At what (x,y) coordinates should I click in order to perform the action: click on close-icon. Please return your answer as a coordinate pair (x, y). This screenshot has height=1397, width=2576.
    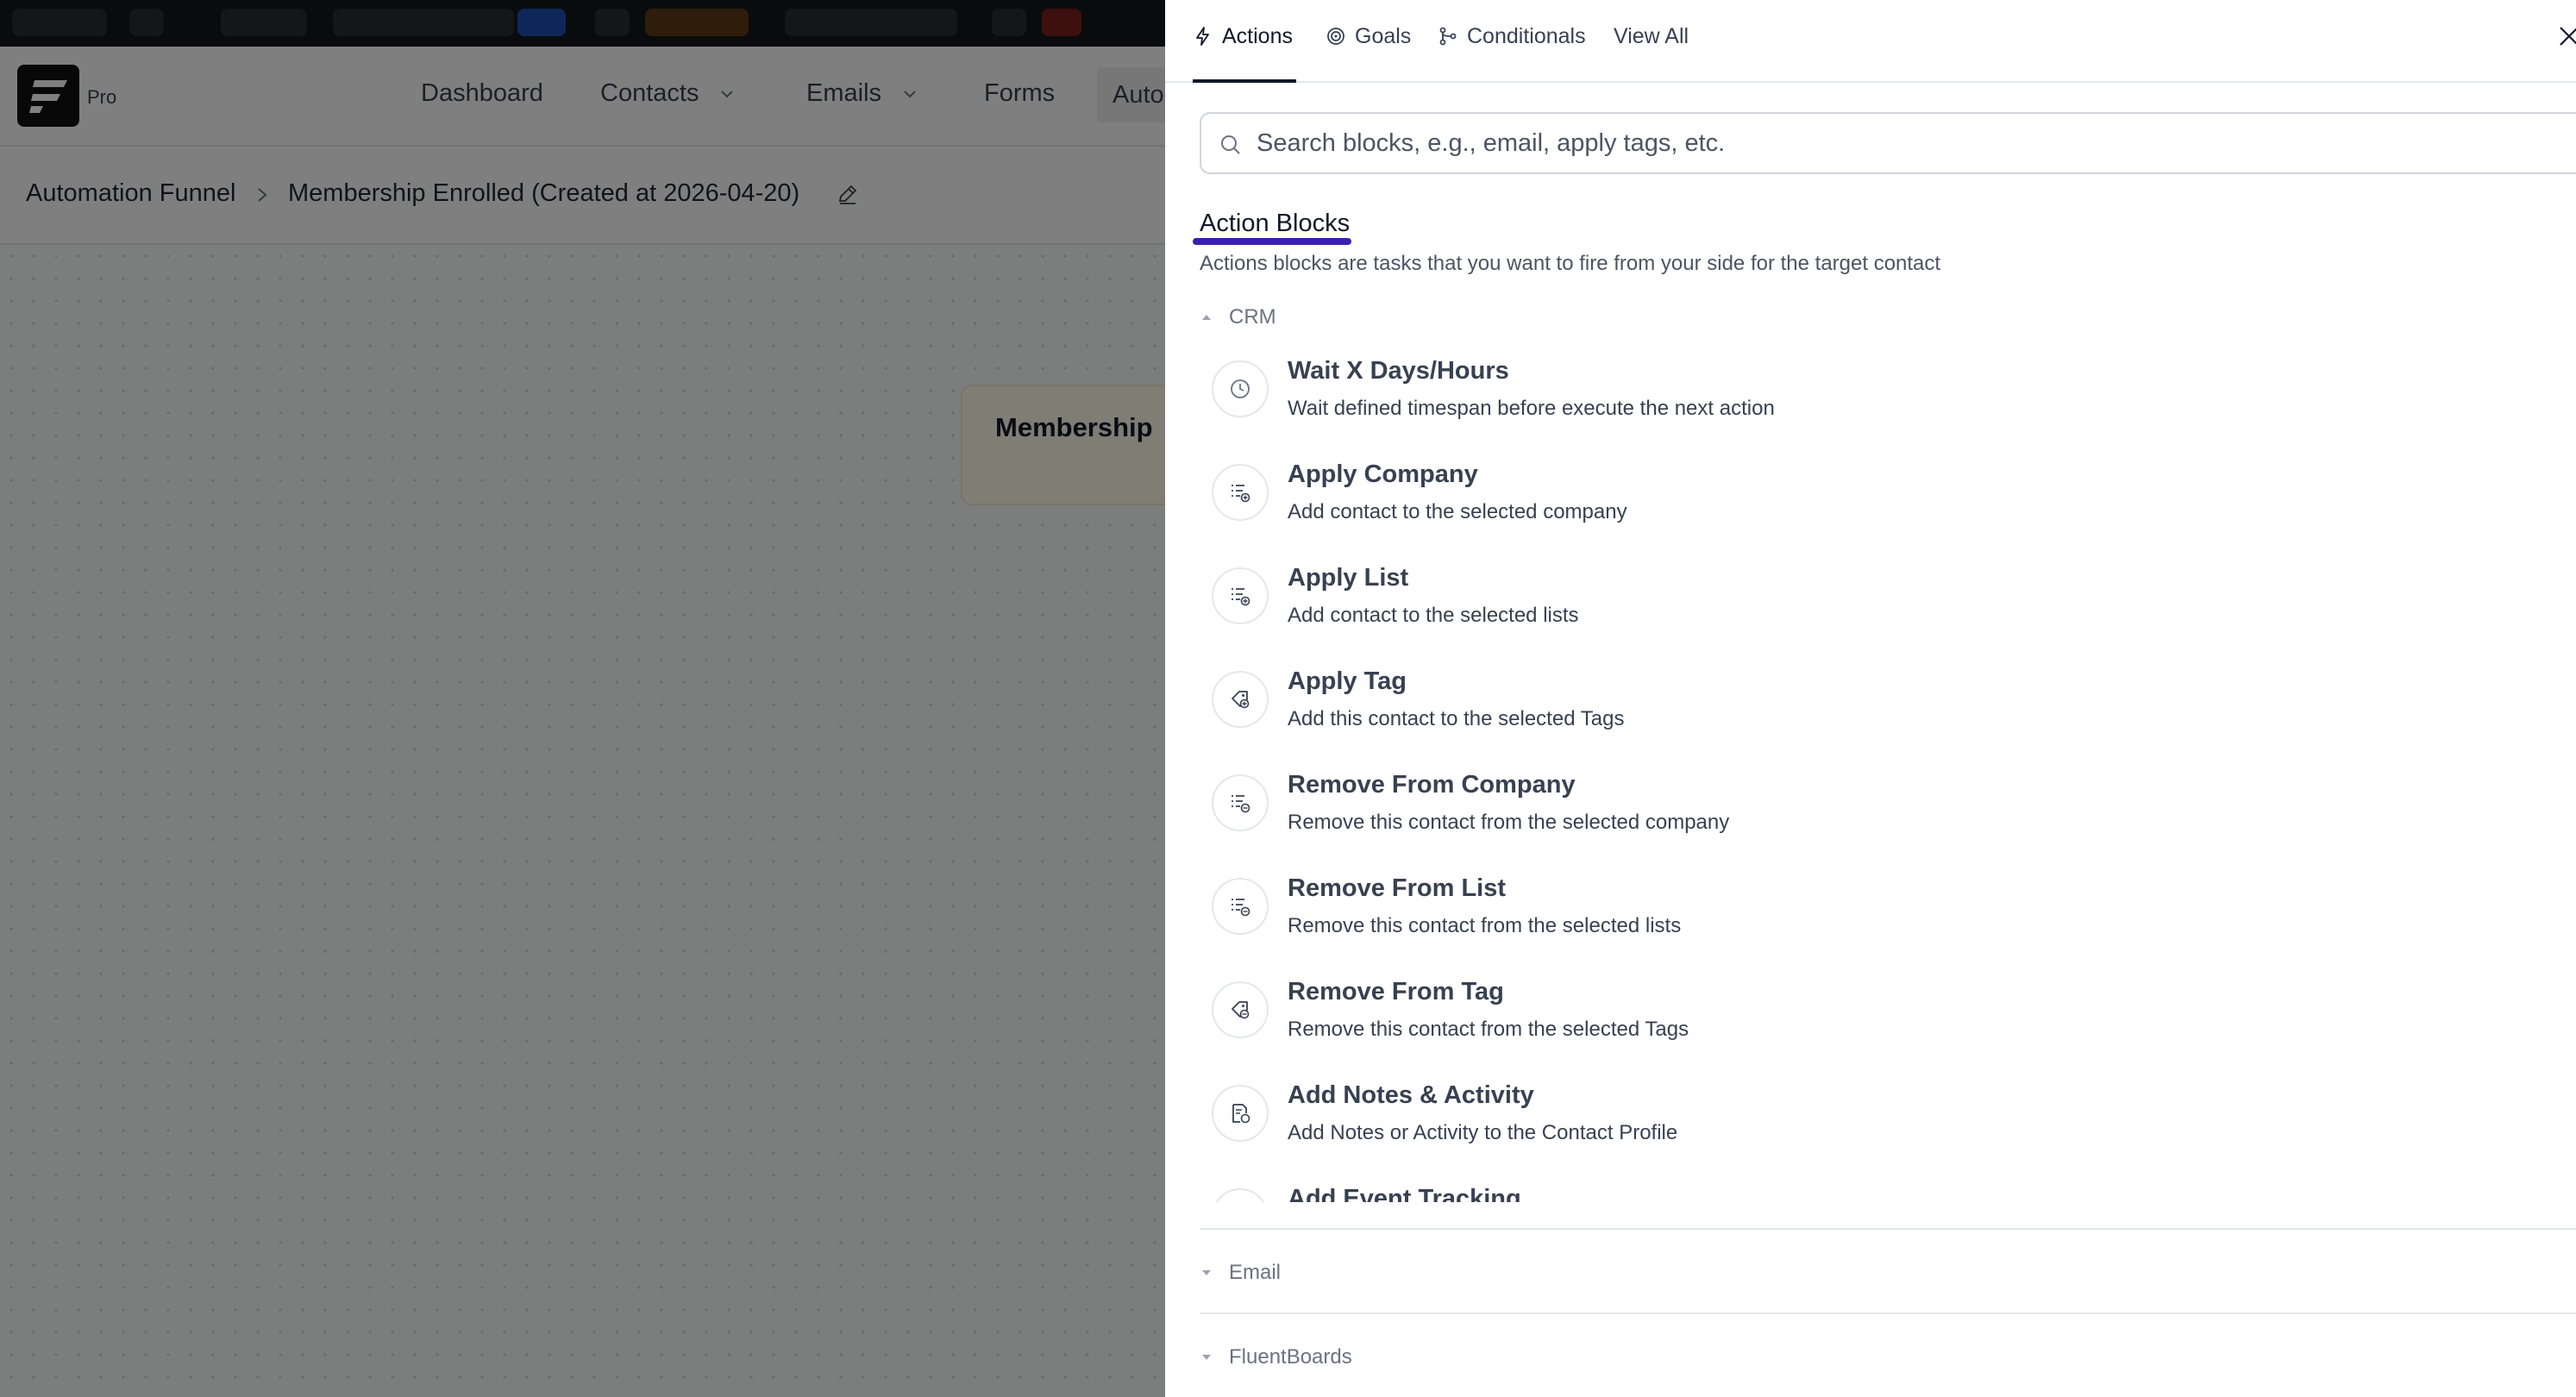
    Looking at the image, I should click on (2566, 36).